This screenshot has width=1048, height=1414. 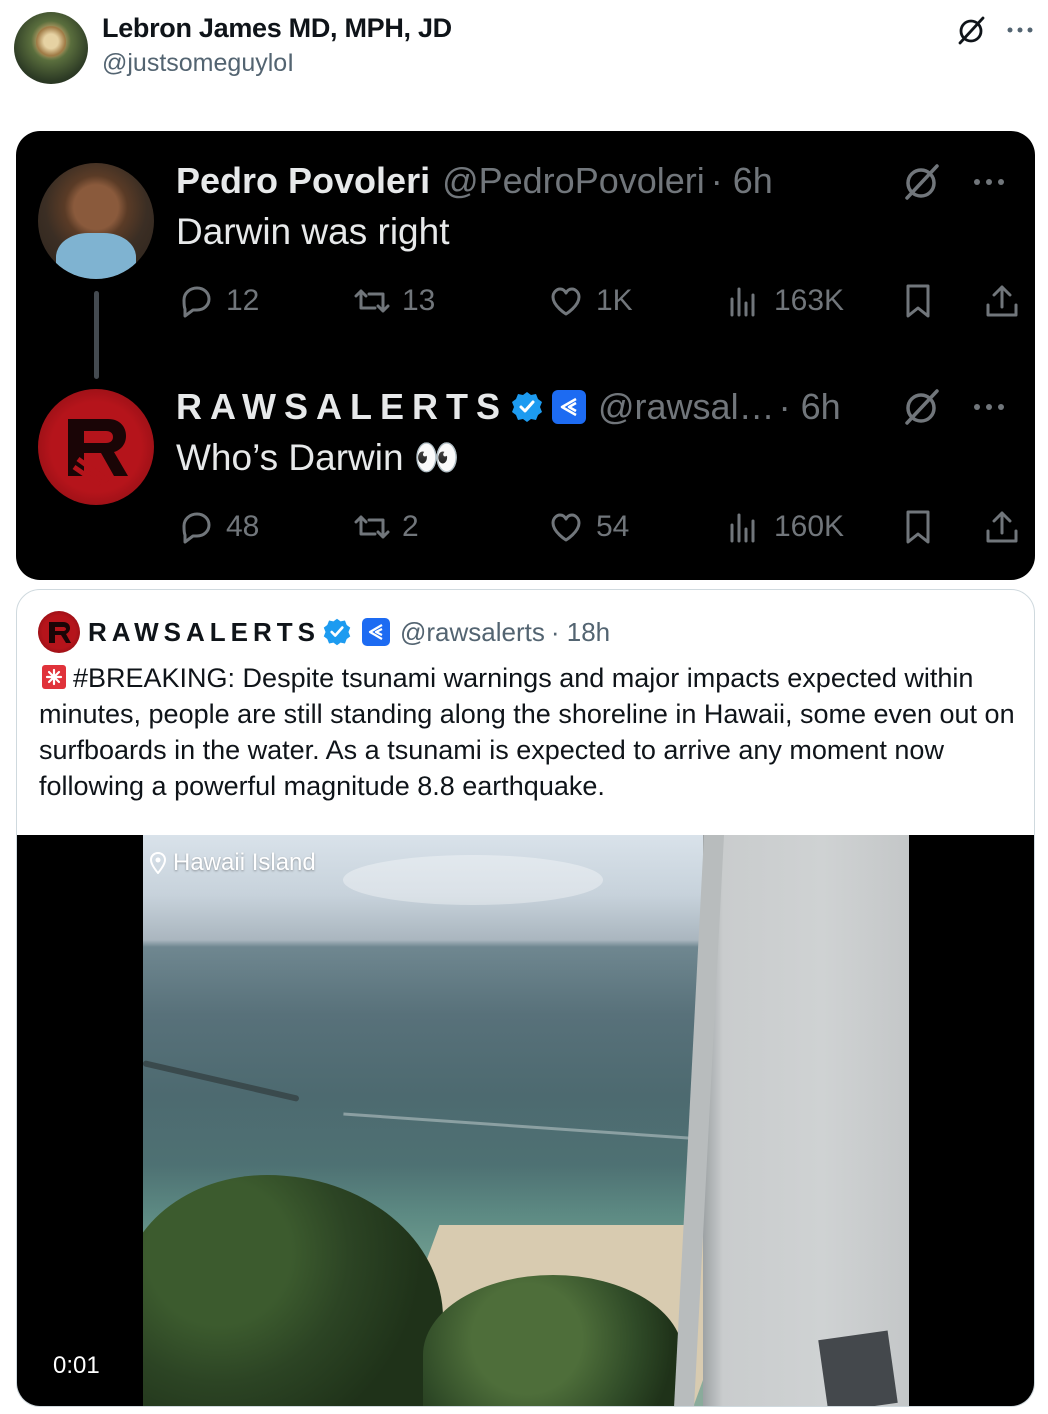 What do you see at coordinates (472, 632) in the screenshot?
I see `quote-handle: @rawsalerts` at bounding box center [472, 632].